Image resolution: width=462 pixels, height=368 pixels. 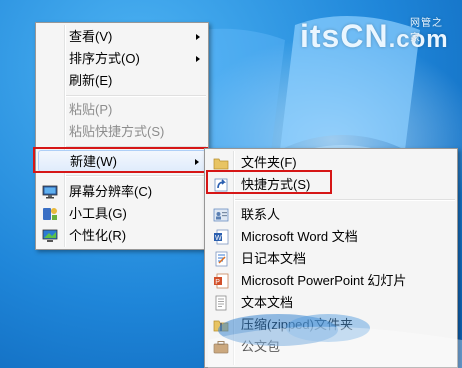 What do you see at coordinates (122, 81) in the screenshot?
I see `menu-item-refresh: 刷新(E)` at bounding box center [122, 81].